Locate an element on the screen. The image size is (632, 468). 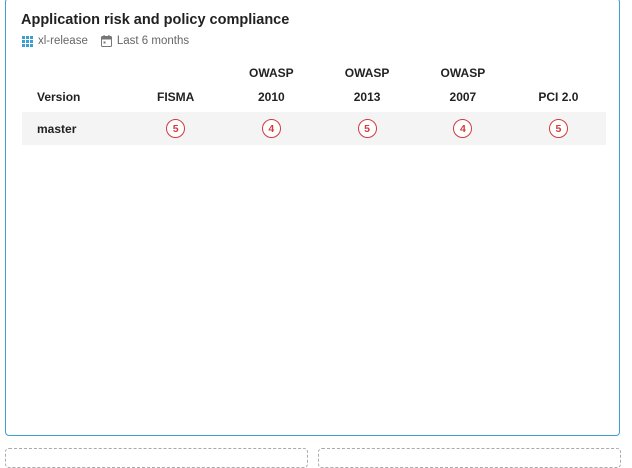
column-header-line2: 2010 is located at coordinates (271, 97).